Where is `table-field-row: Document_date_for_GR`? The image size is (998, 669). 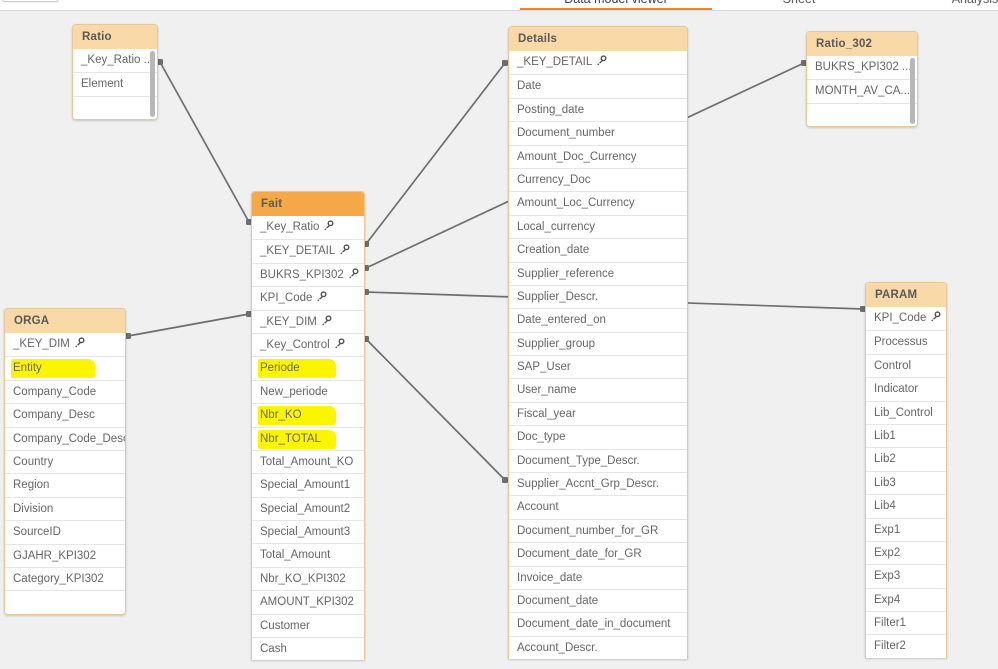 table-field-row: Document_date_for_GR is located at coordinates (598, 554).